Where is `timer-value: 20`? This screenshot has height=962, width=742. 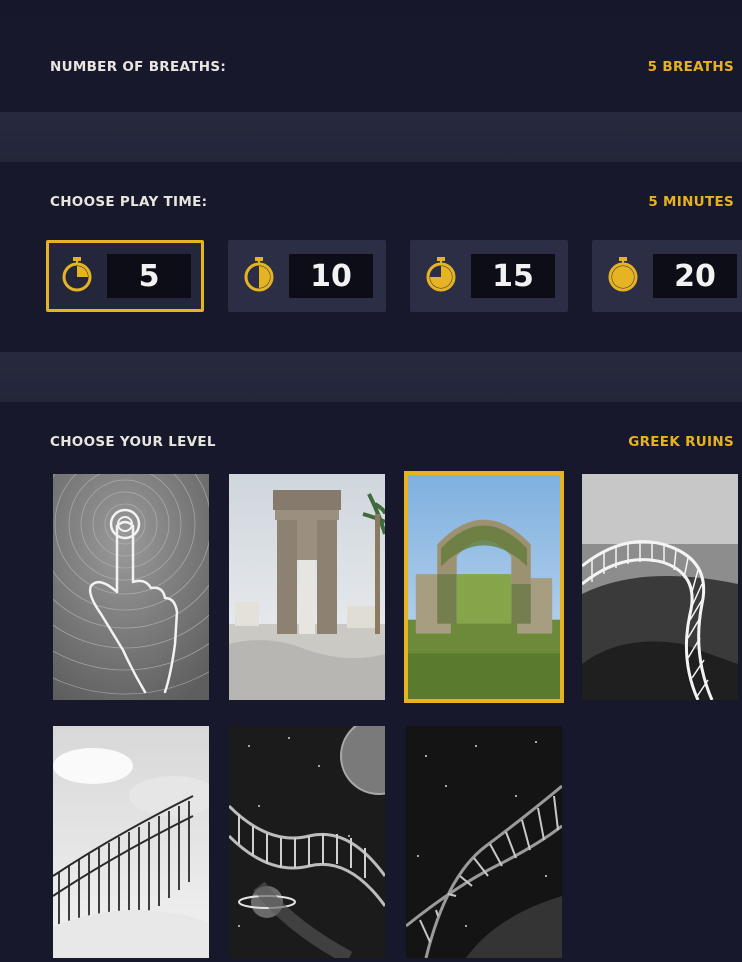 timer-value: 20 is located at coordinates (695, 276).